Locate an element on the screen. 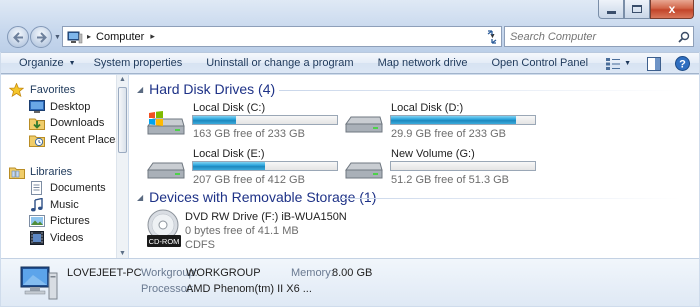  recent-pages-dropdown-icon: ▼ is located at coordinates (57, 37).